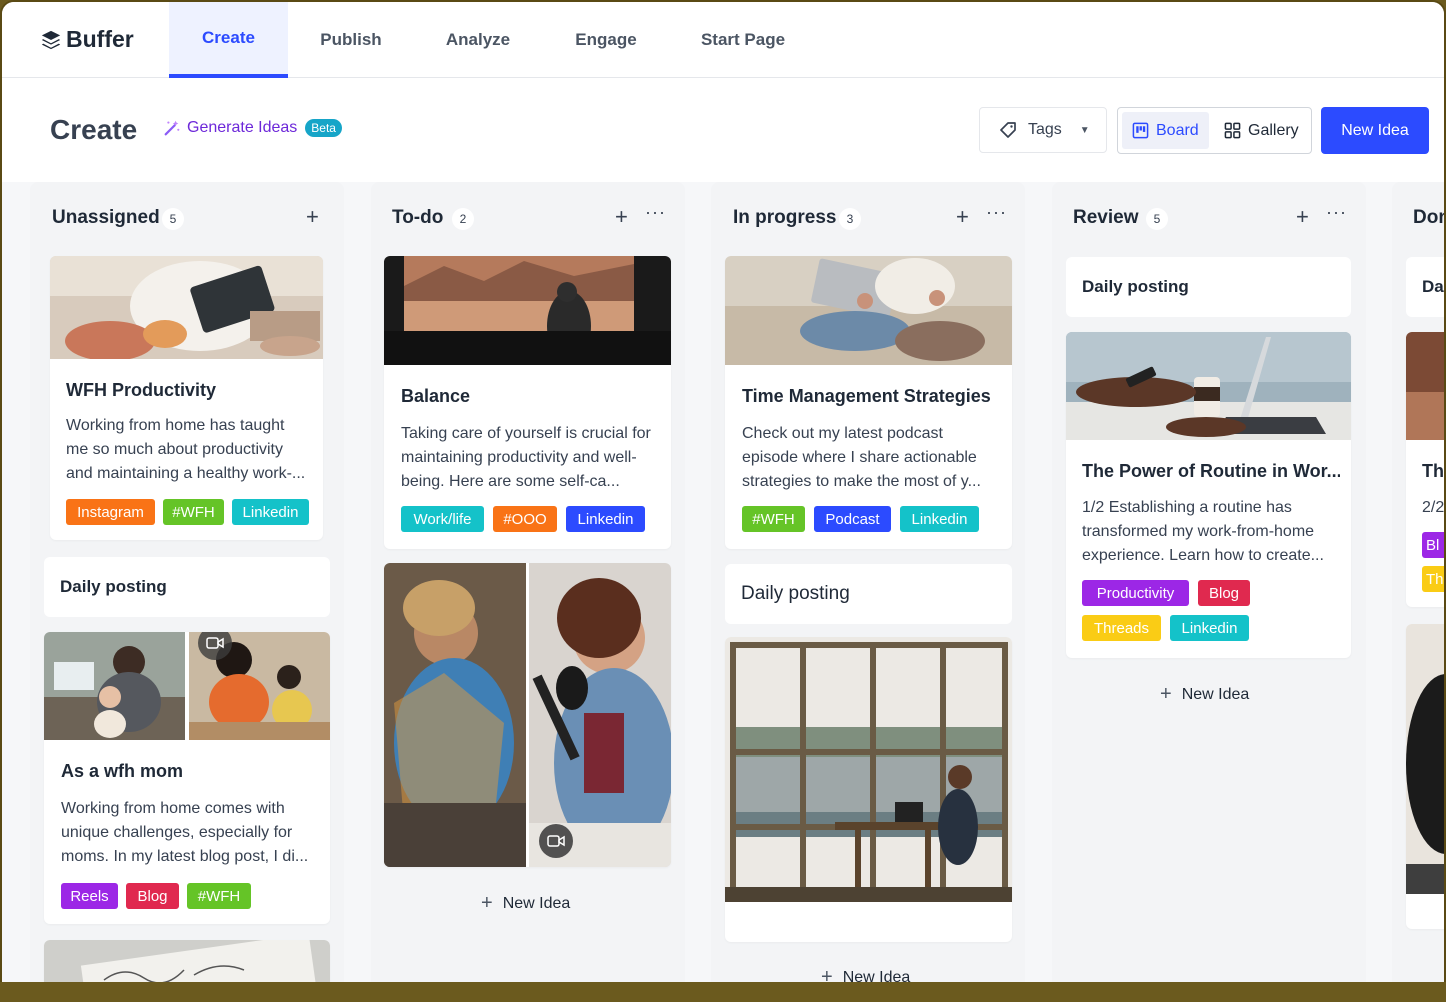 The height and width of the screenshot is (1002, 1446). Describe the element at coordinates (51, 39) in the screenshot. I see `buffer-stack-icon` at that location.